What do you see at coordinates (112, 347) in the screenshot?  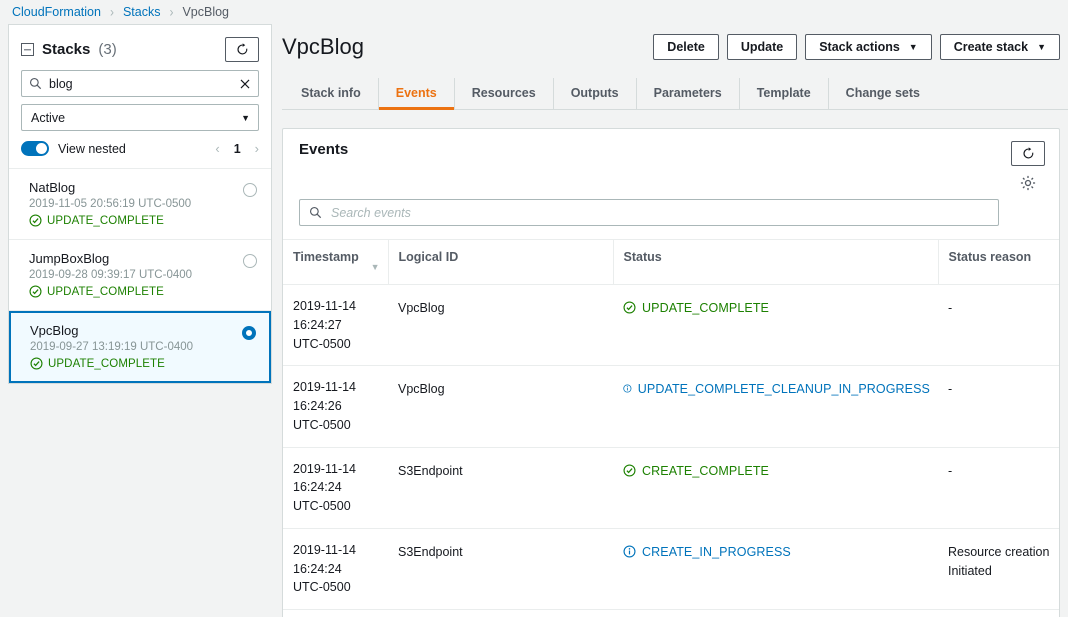 I see `stack-item-date: 2019-09-27 13:19:19 UTC-0400` at bounding box center [112, 347].